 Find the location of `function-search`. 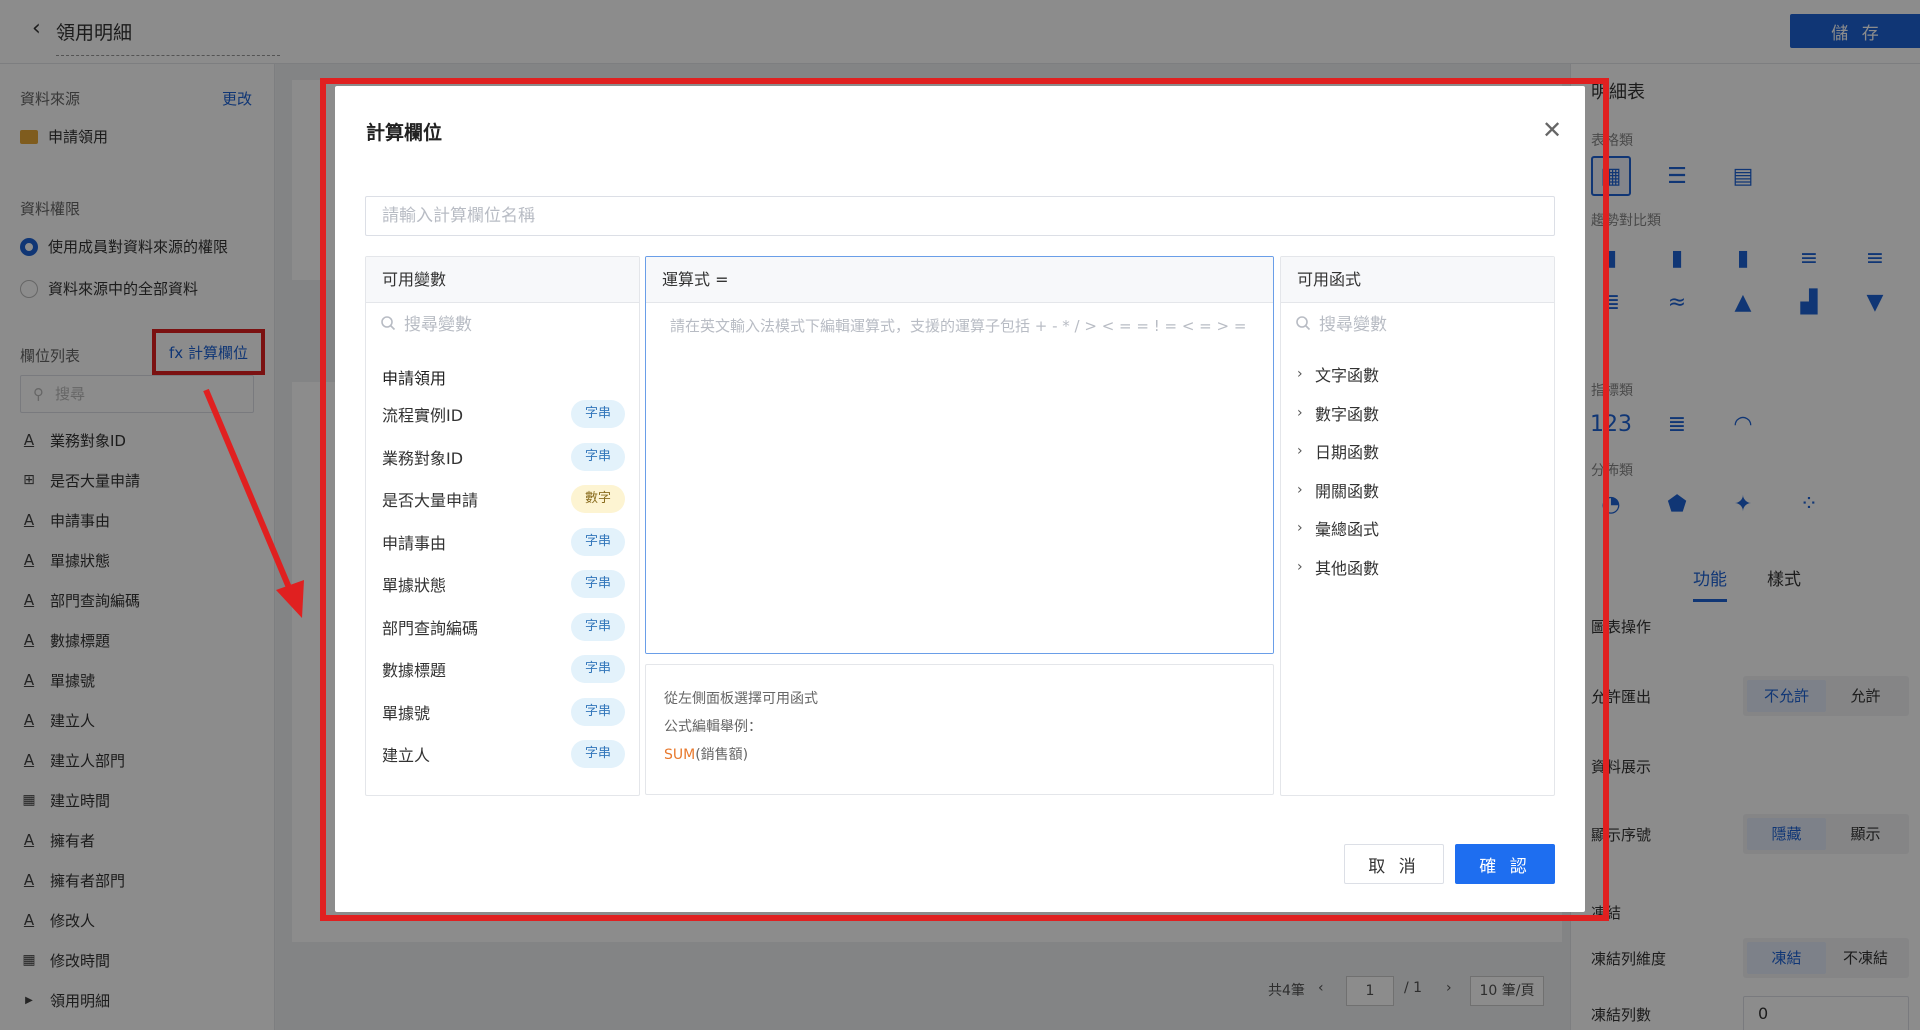

function-search is located at coordinates (1417, 325).